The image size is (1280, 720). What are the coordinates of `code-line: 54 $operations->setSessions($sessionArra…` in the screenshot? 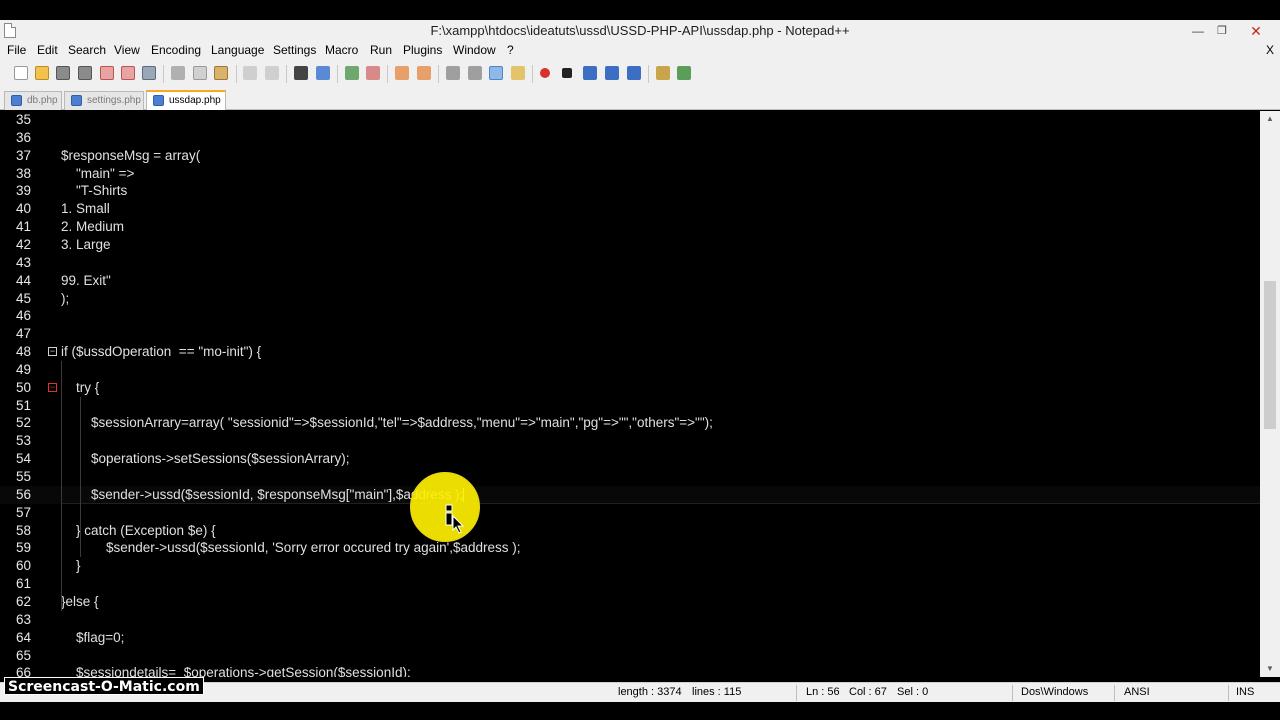 It's located at (630, 459).